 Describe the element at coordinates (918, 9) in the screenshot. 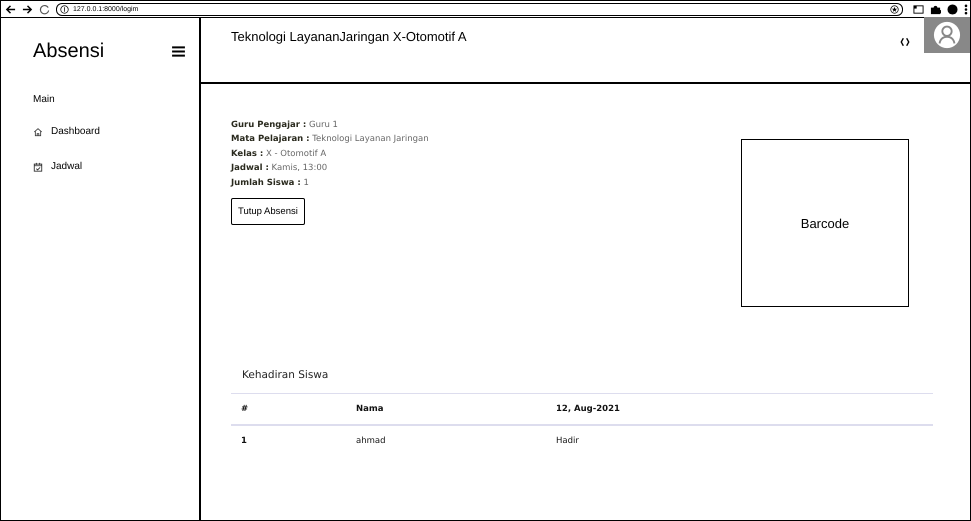

I see `tab-icon` at that location.